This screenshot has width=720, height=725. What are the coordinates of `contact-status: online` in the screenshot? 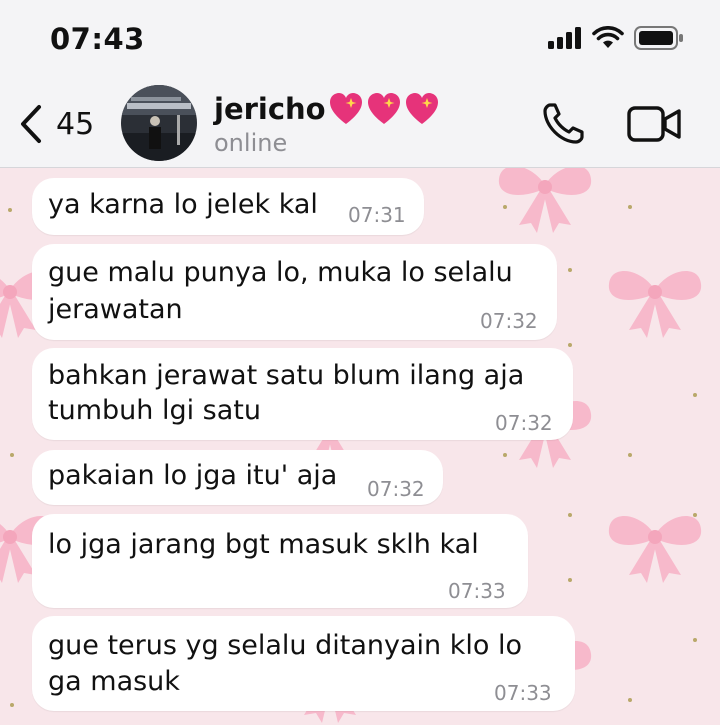 It's located at (251, 143).